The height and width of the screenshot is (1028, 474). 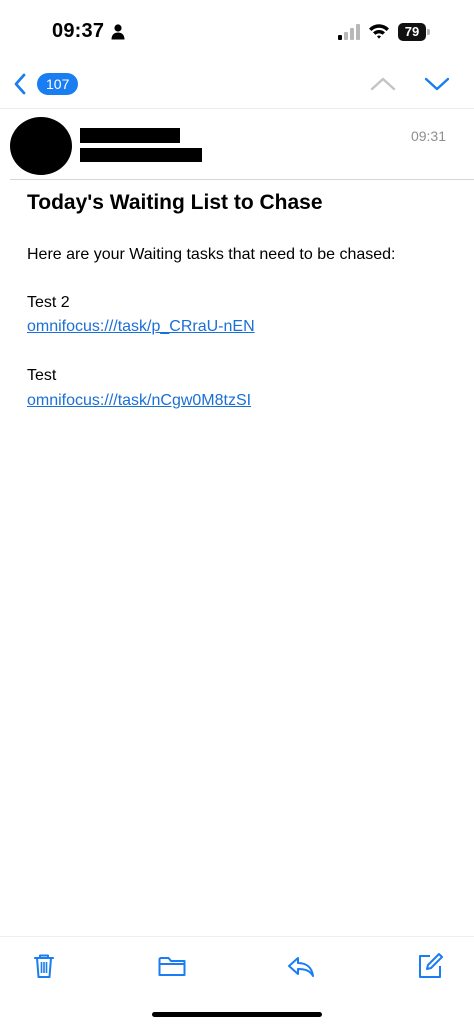 I want to click on compose-icon, so click(x=430, y=966).